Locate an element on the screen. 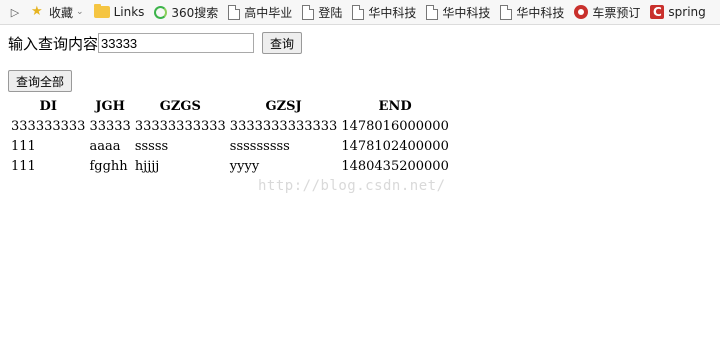  360-icon is located at coordinates (161, 12).